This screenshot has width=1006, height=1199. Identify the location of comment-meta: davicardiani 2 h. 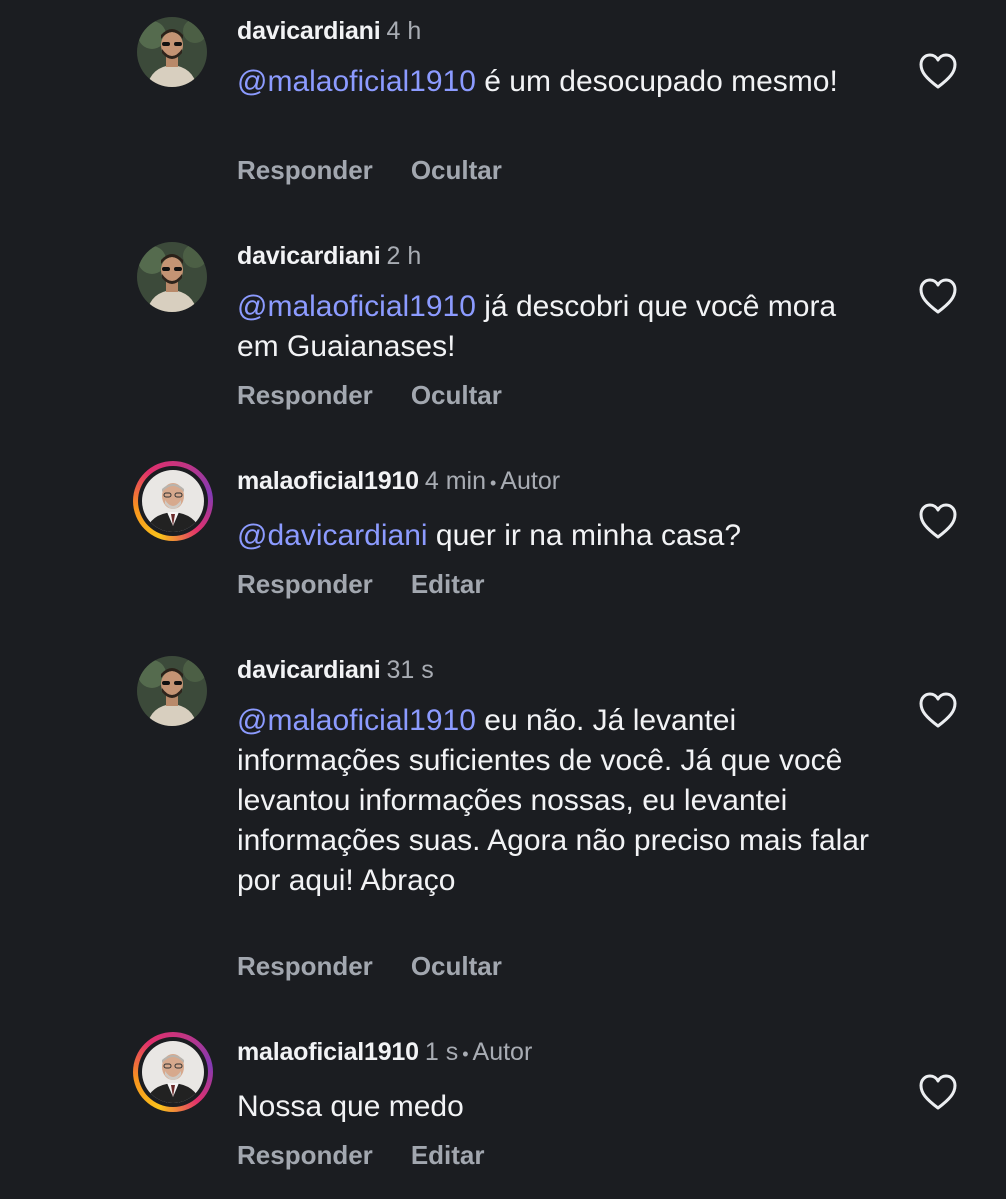
(329, 256).